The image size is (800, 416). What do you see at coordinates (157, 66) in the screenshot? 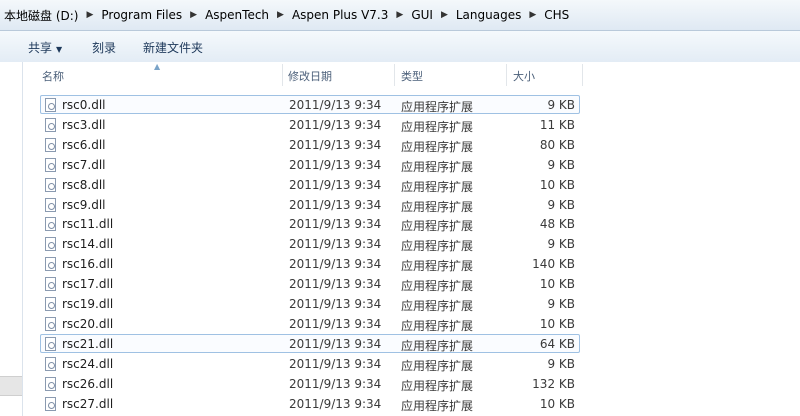
I see `sort-up-icon: ▲` at bounding box center [157, 66].